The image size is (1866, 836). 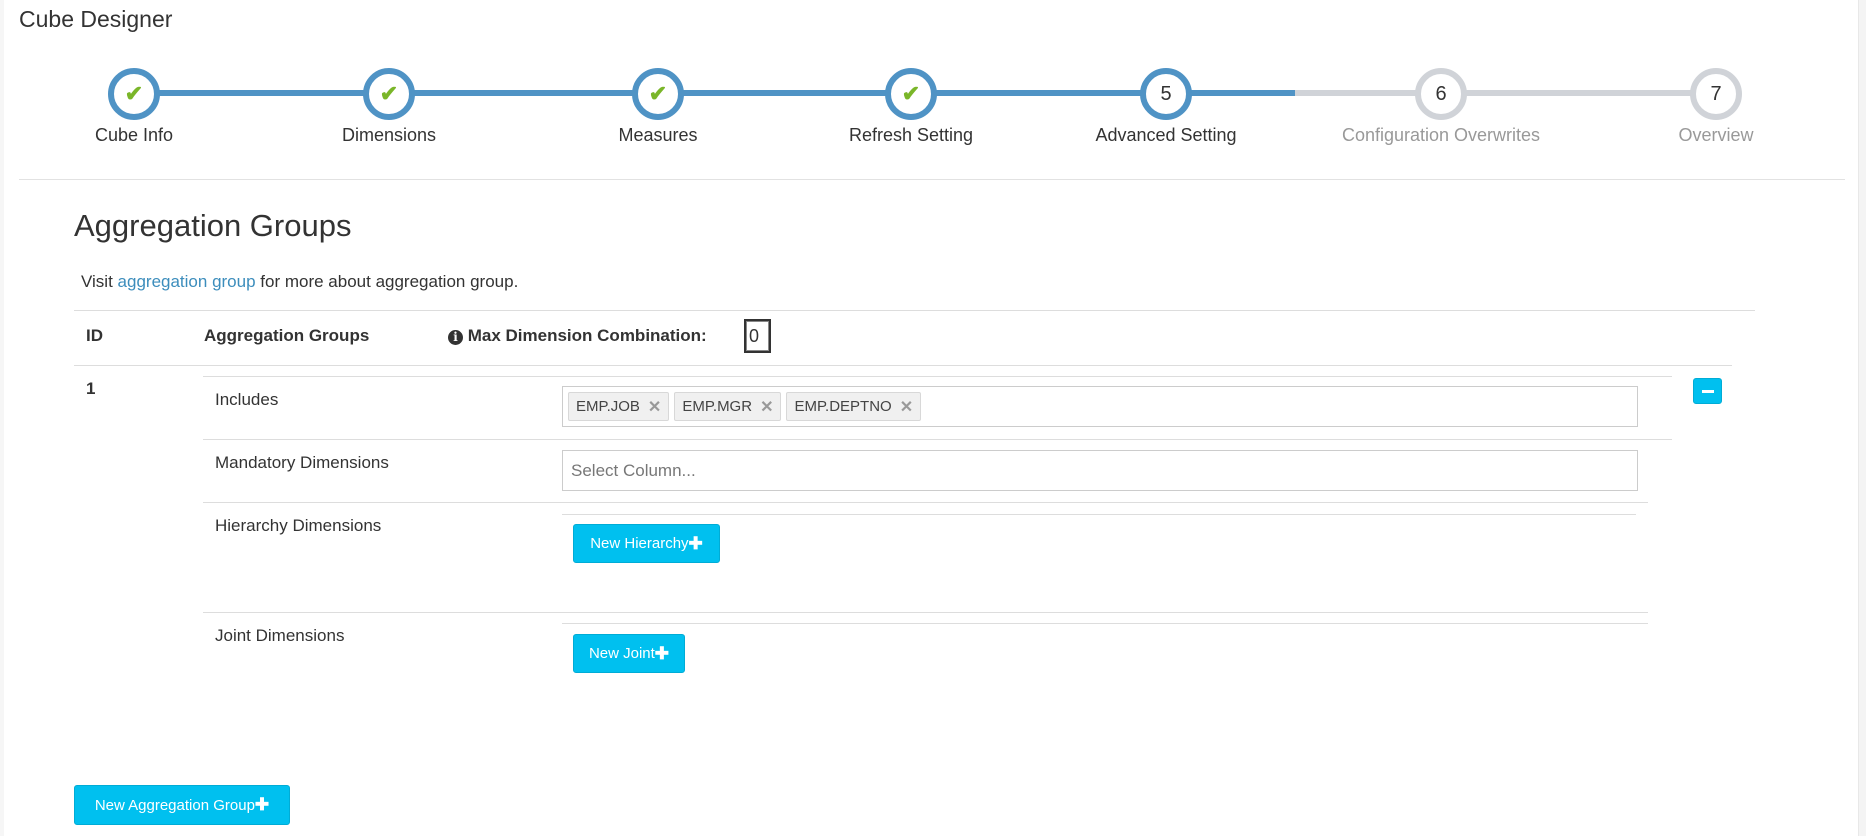 What do you see at coordinates (1099, 514) in the screenshot?
I see `hierarchy-border` at bounding box center [1099, 514].